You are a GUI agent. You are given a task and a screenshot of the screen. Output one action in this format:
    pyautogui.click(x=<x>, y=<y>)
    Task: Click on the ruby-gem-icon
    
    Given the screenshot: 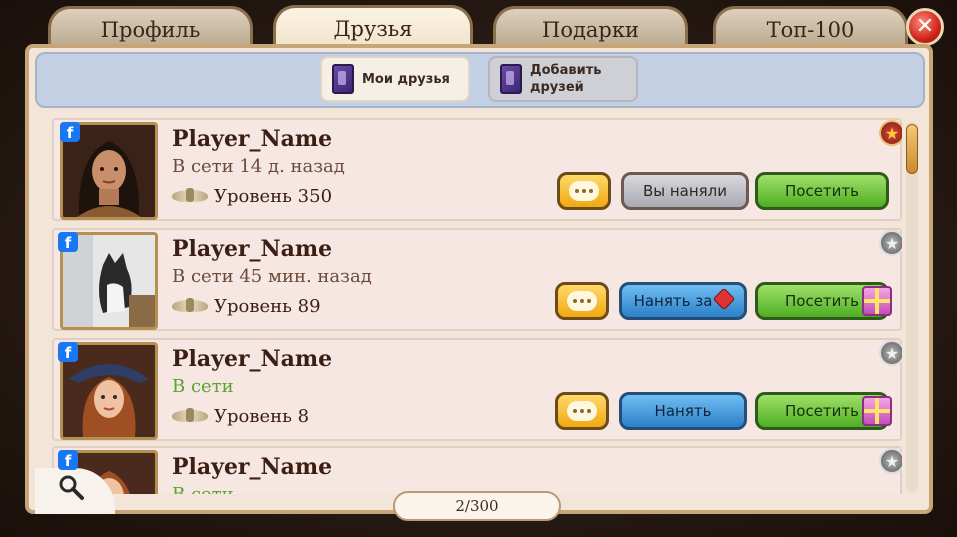 What is the action you would take?
    pyautogui.click(x=724, y=299)
    